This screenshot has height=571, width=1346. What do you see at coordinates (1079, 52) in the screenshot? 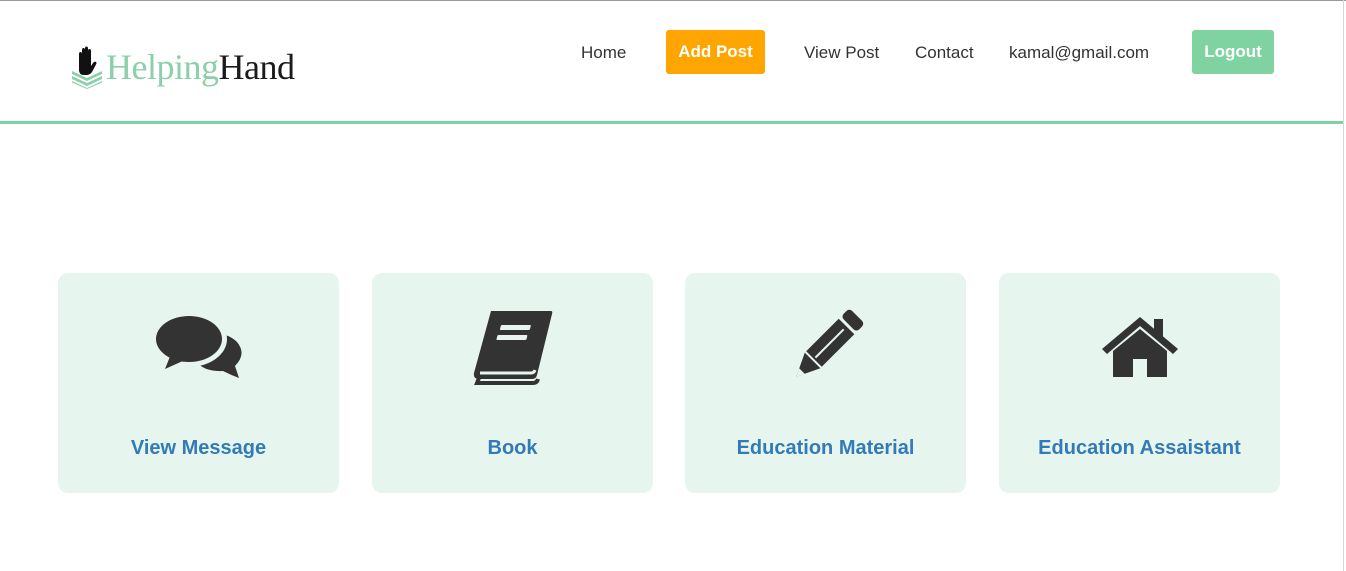
I see `user-email-link: kamal@gmail.com` at bounding box center [1079, 52].